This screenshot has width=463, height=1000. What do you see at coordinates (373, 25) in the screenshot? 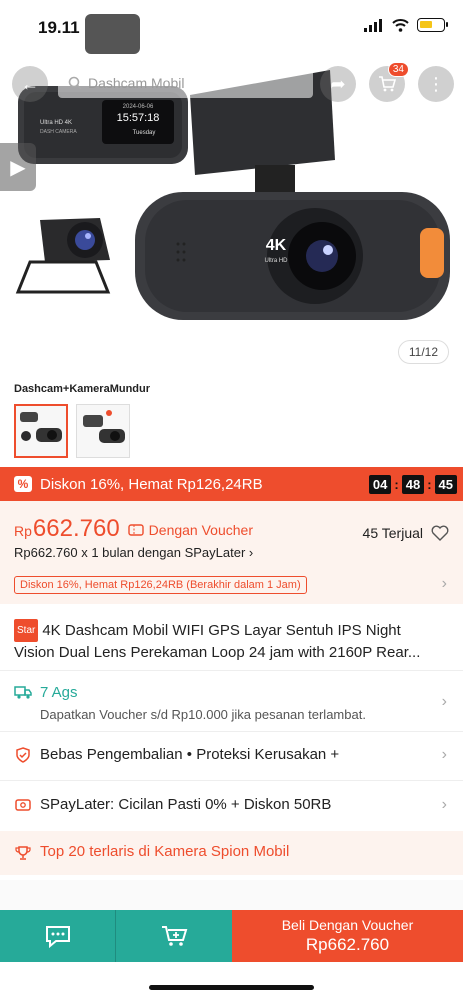
I see `signal-icon` at bounding box center [373, 25].